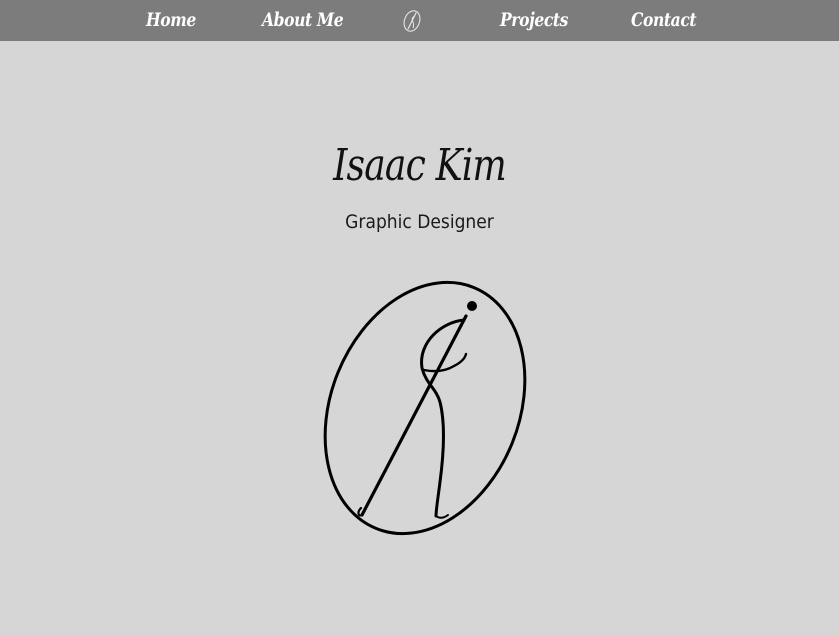  I want to click on ik-monogram-logo, so click(425, 408).